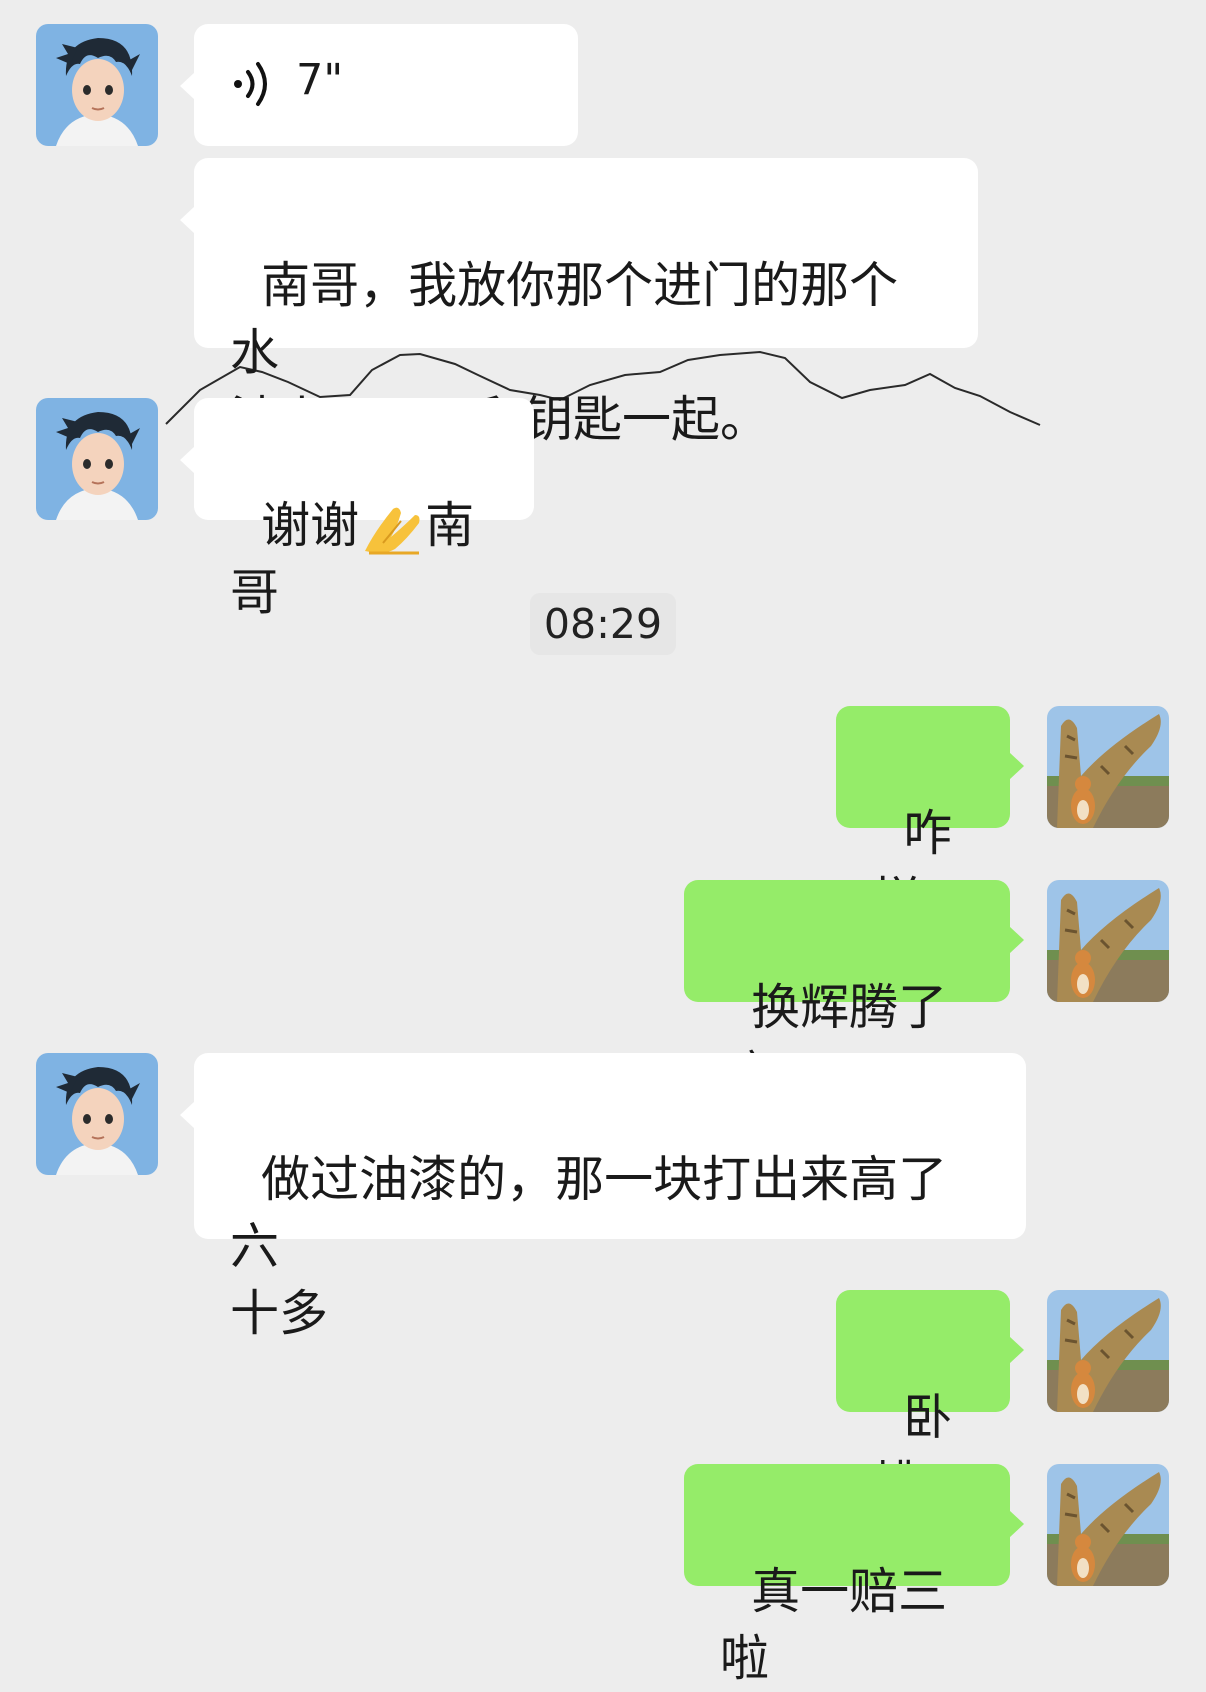 This screenshot has height=1692, width=1206. What do you see at coordinates (930, 817) in the screenshot?
I see `message-bubble: 咋样` at bounding box center [930, 817].